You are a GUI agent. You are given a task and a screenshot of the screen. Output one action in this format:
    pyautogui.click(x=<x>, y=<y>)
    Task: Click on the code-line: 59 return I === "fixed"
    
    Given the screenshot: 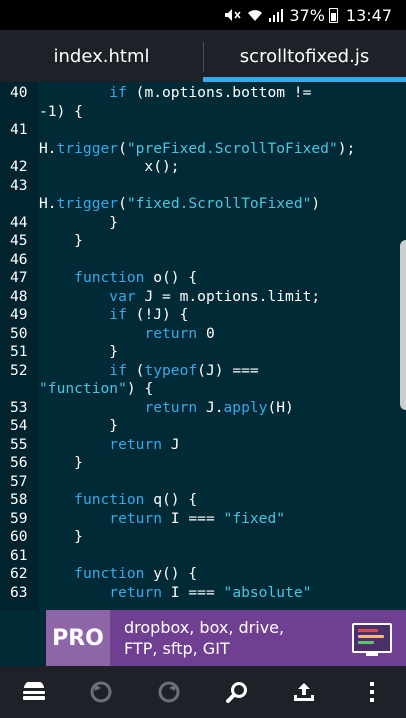 What is the action you would take?
    pyautogui.click(x=203, y=519)
    